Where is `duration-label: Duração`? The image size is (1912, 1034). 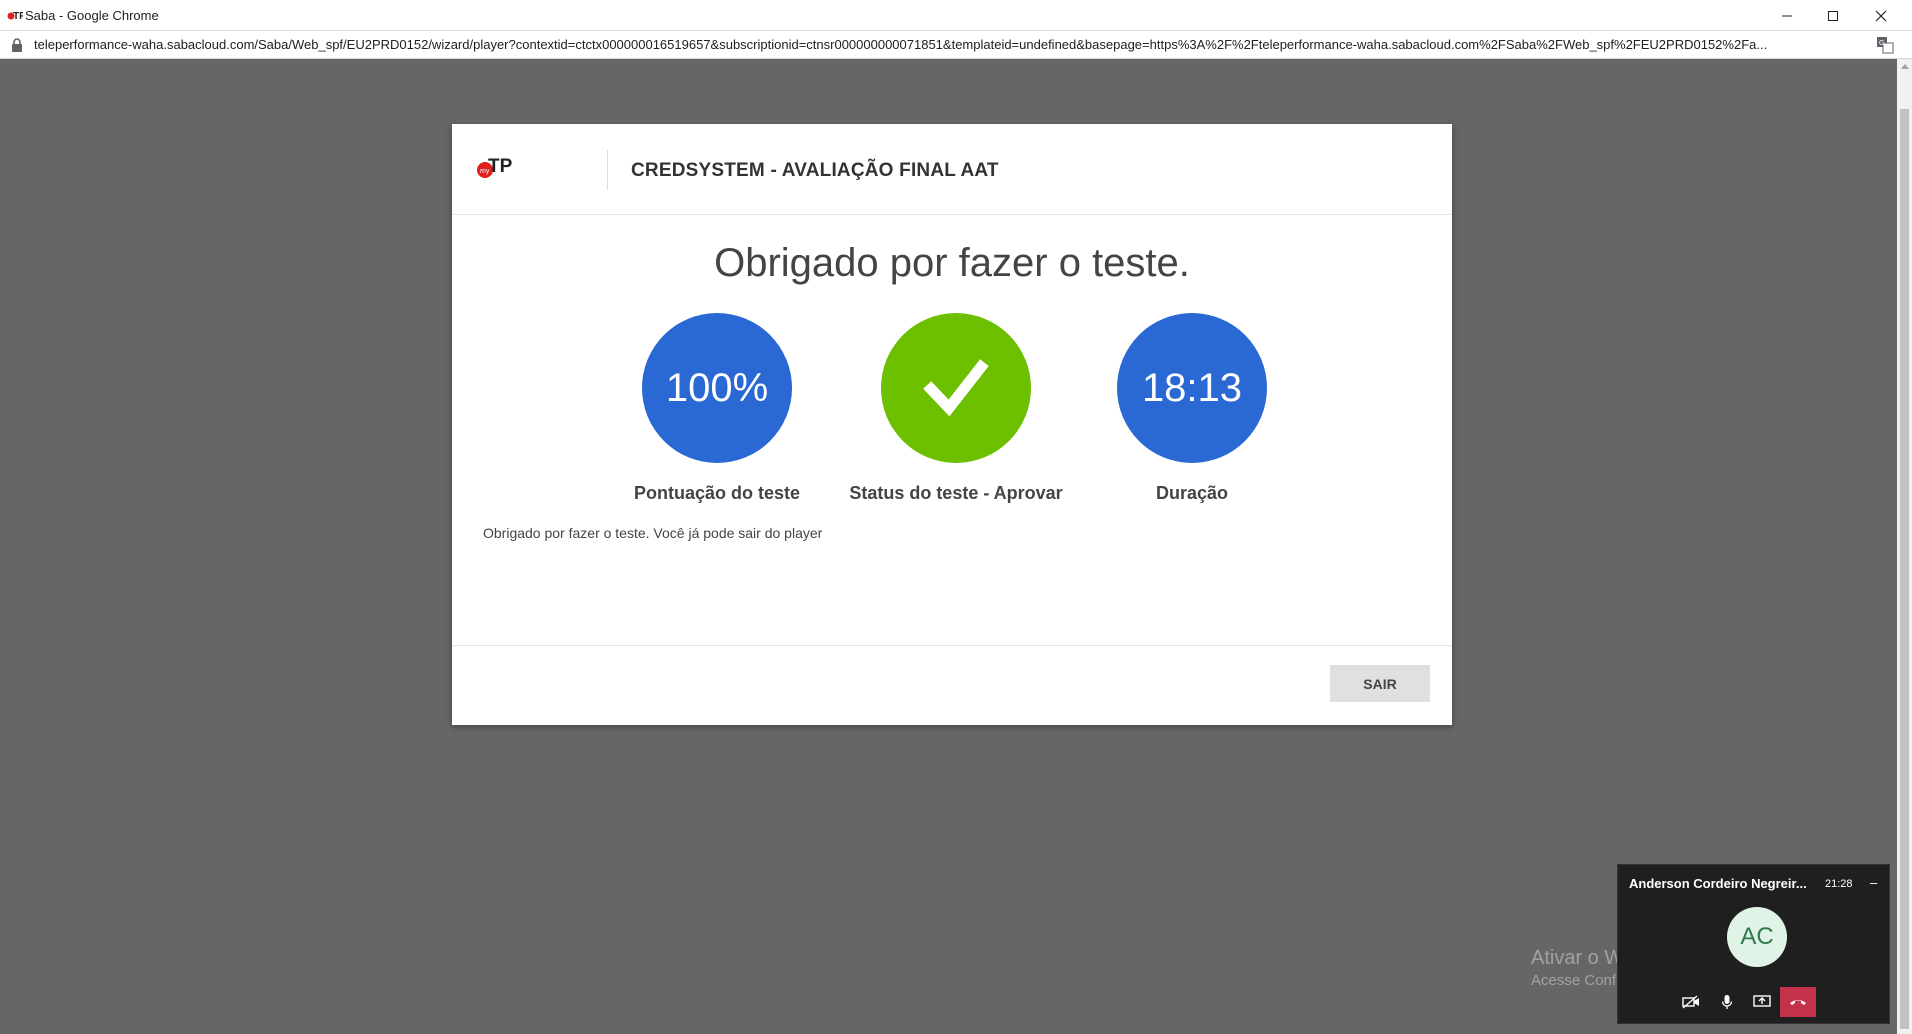 duration-label: Duração is located at coordinates (1192, 493).